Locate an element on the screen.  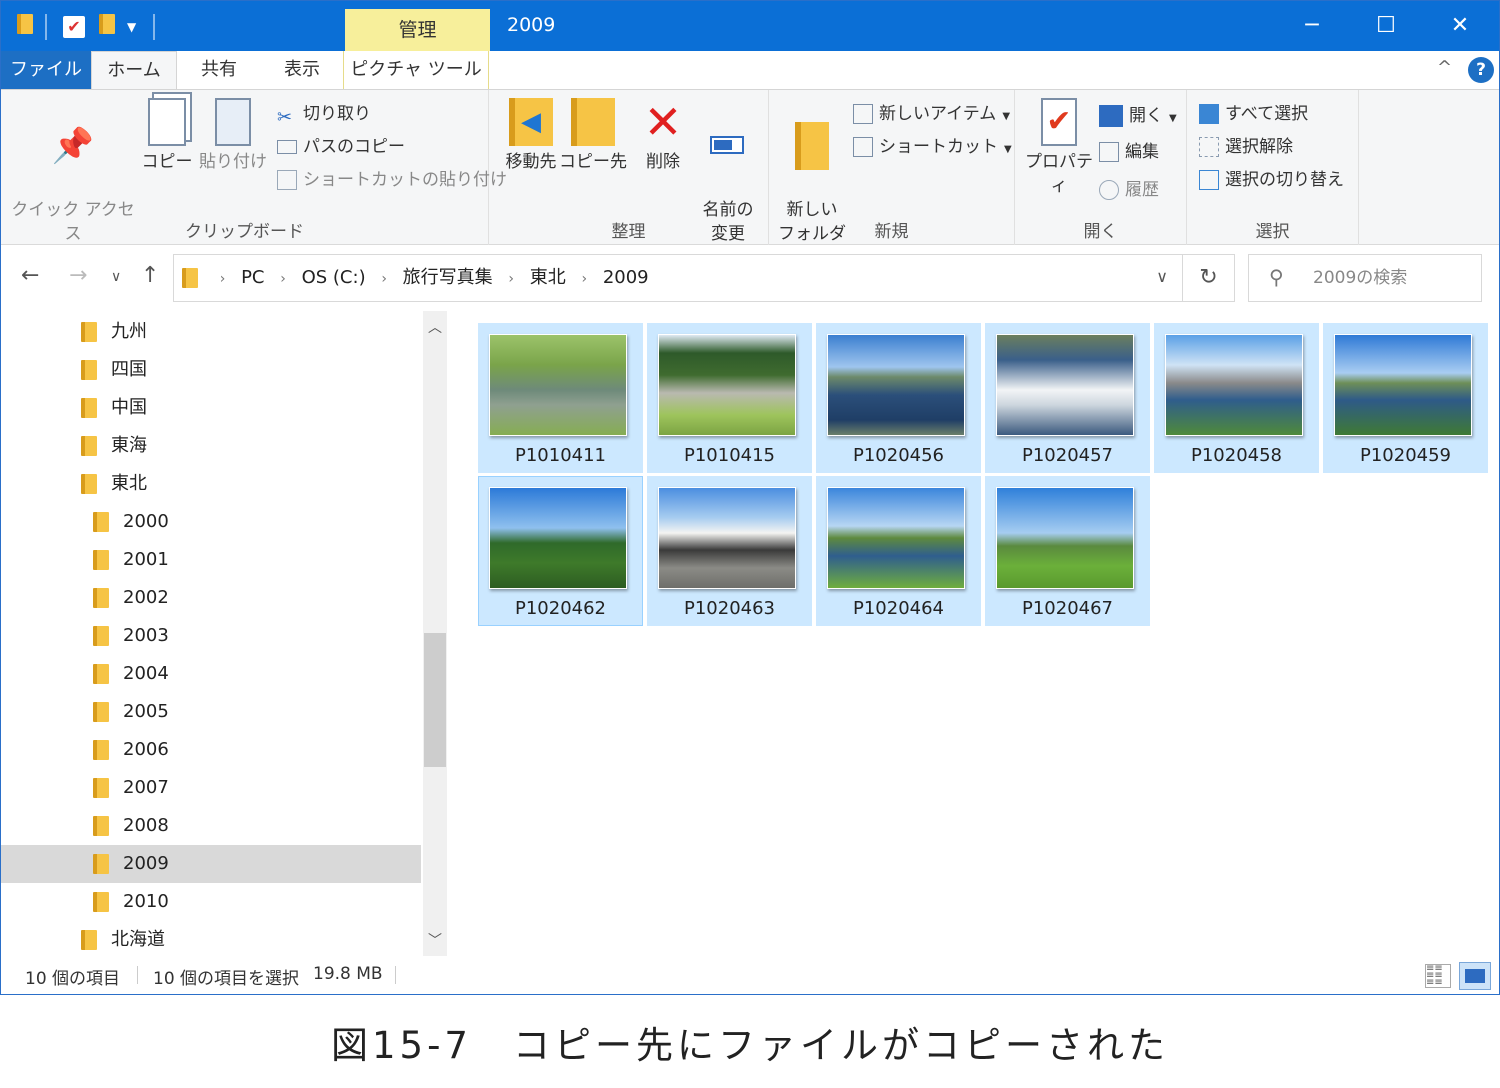
qat-dropdown-icon: ▼ is located at coordinates (131, 27).